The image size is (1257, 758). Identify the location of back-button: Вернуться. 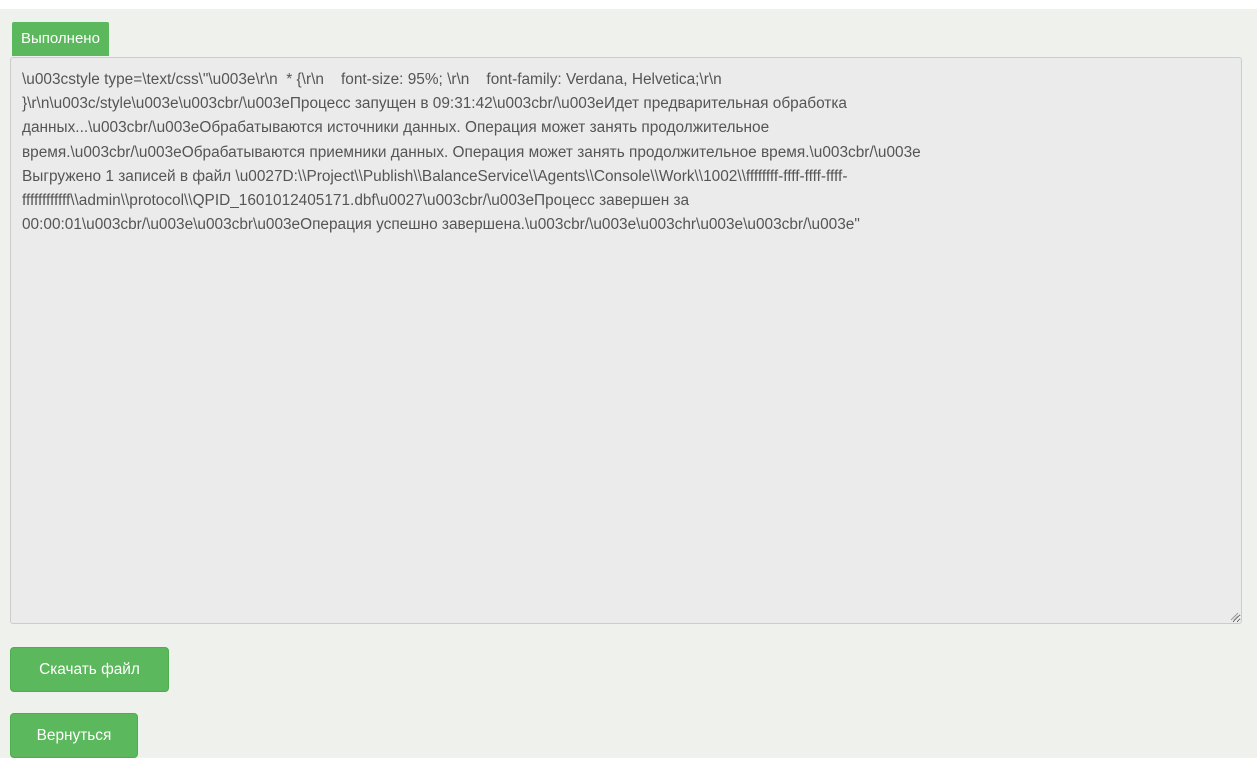
(74, 735).